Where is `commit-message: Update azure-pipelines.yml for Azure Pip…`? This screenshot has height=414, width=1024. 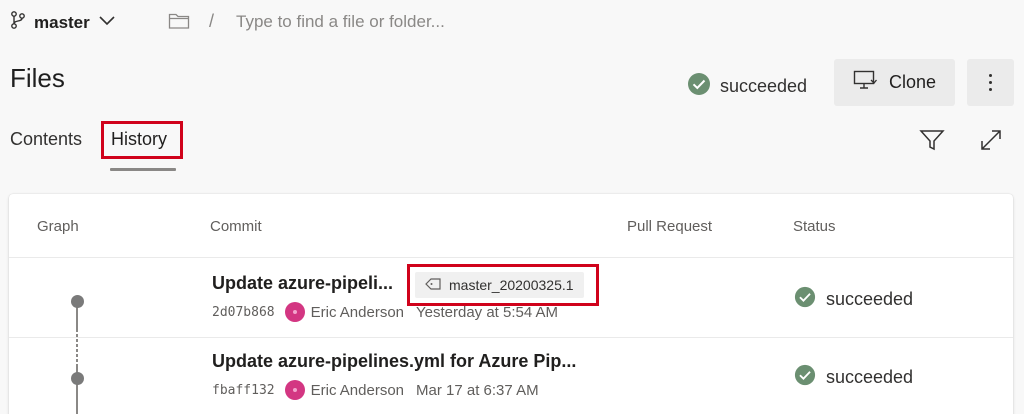
commit-message: Update azure-pipelines.yml for Azure Pip… is located at coordinates (394, 361).